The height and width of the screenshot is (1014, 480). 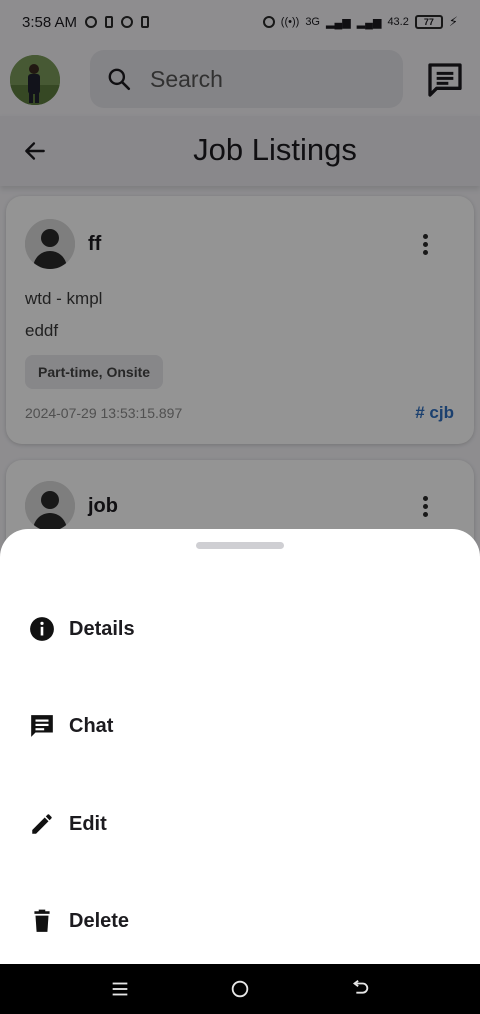 I want to click on home-button, so click(x=240, y=989).